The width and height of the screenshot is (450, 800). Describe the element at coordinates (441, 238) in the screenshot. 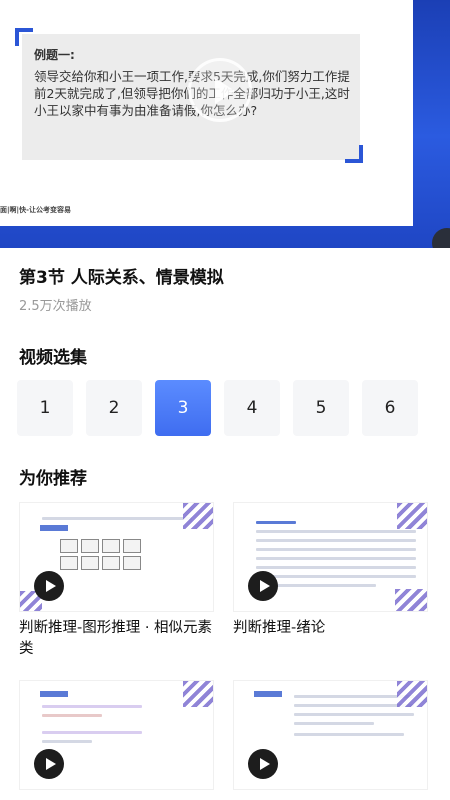

I see `progress-knob` at that location.